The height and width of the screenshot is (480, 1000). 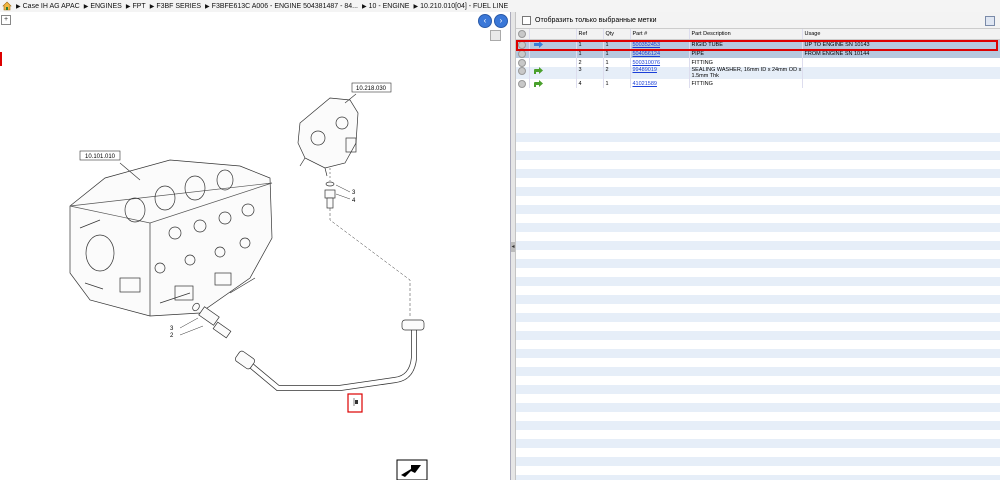 What do you see at coordinates (645, 70) in the screenshot?
I see `part-number-link: 99489019` at bounding box center [645, 70].